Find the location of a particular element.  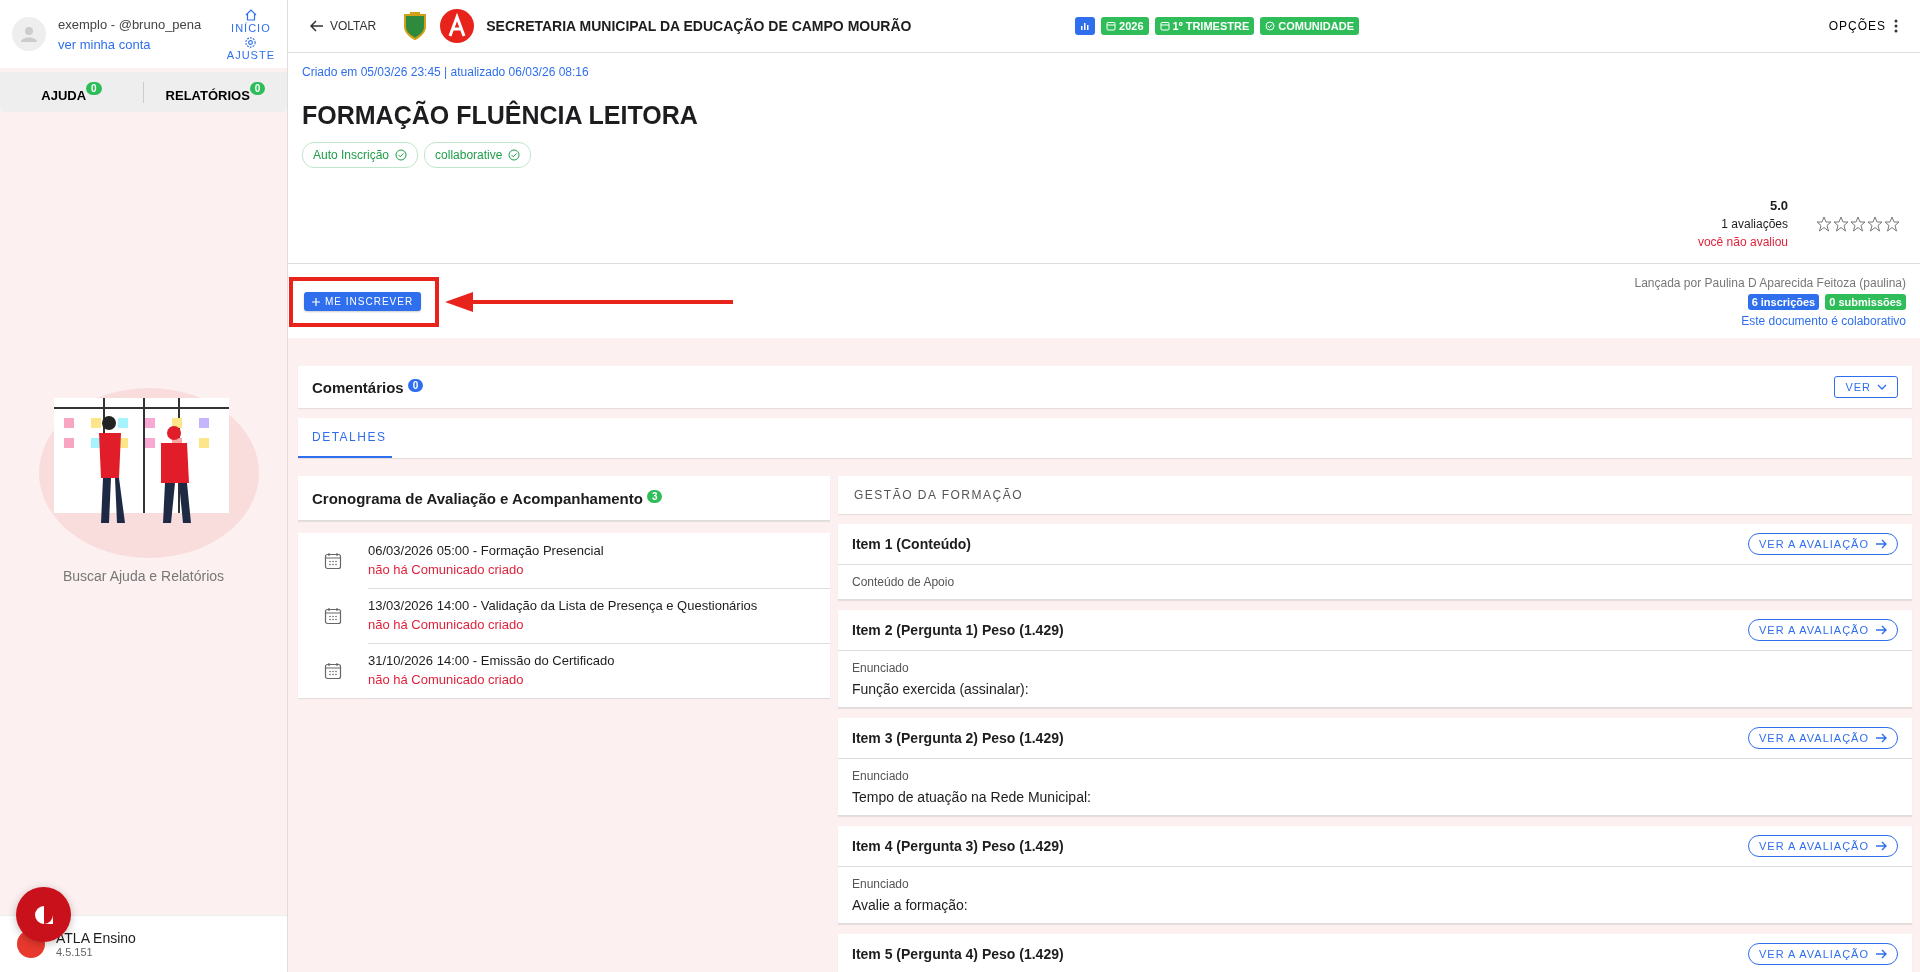

settings-button: AJUSTE is located at coordinates (250, 48).